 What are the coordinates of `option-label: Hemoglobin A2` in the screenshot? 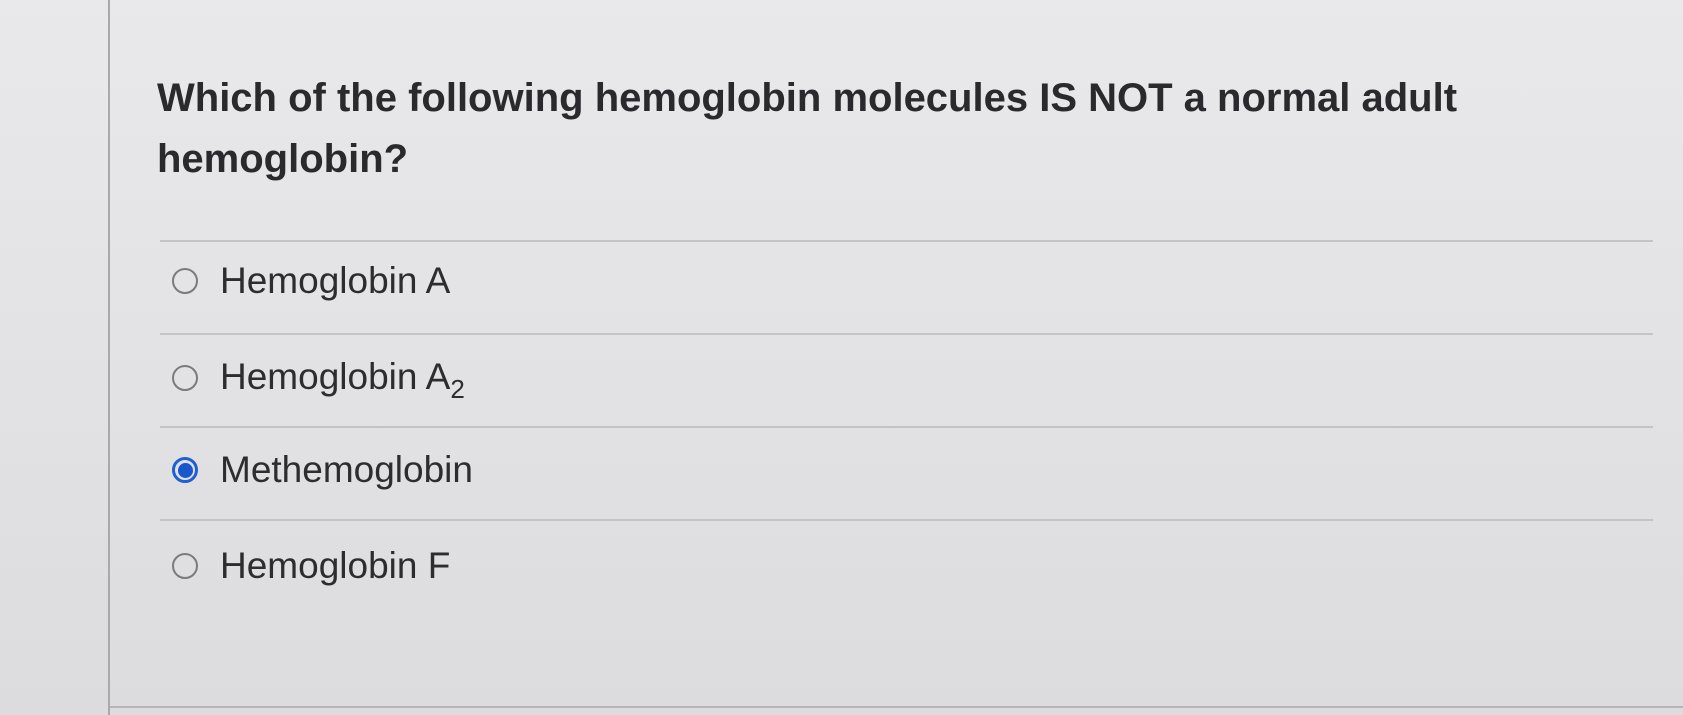 It's located at (342, 378).